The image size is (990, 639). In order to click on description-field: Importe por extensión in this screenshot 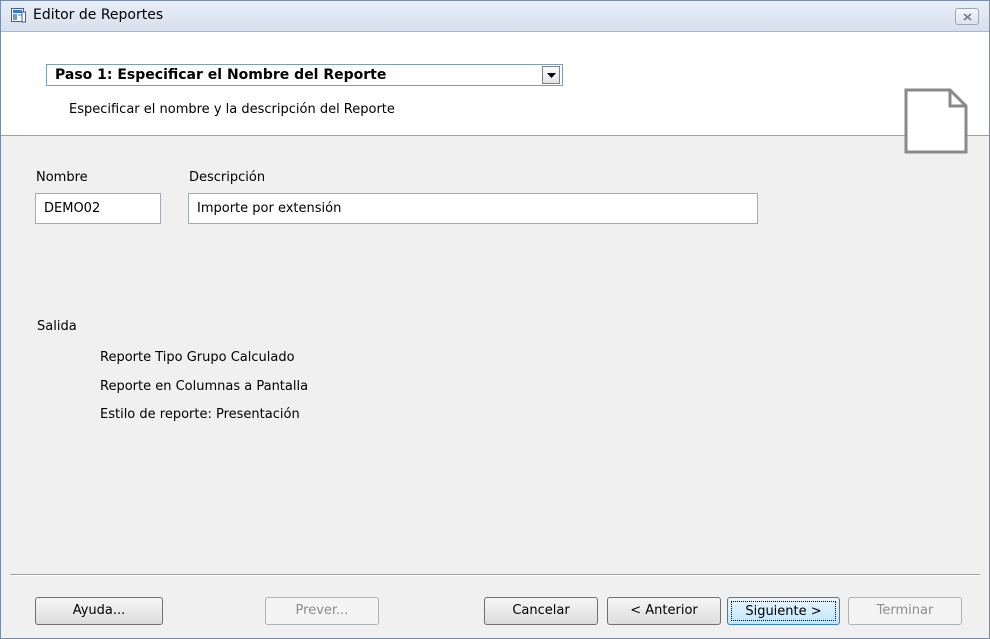, I will do `click(473, 208)`.